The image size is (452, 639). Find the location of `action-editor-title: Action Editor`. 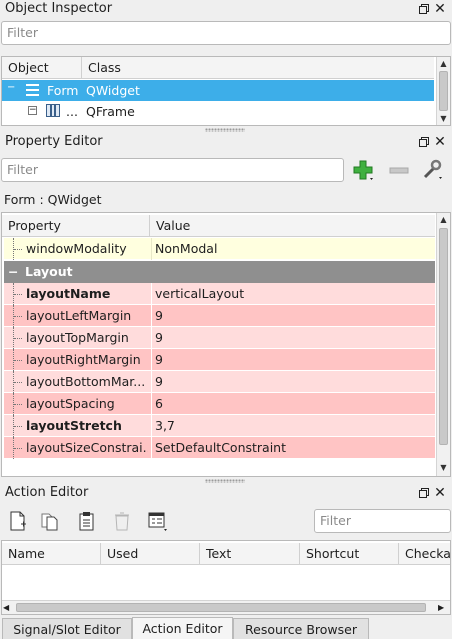

action-editor-title: Action Editor is located at coordinates (47, 492).